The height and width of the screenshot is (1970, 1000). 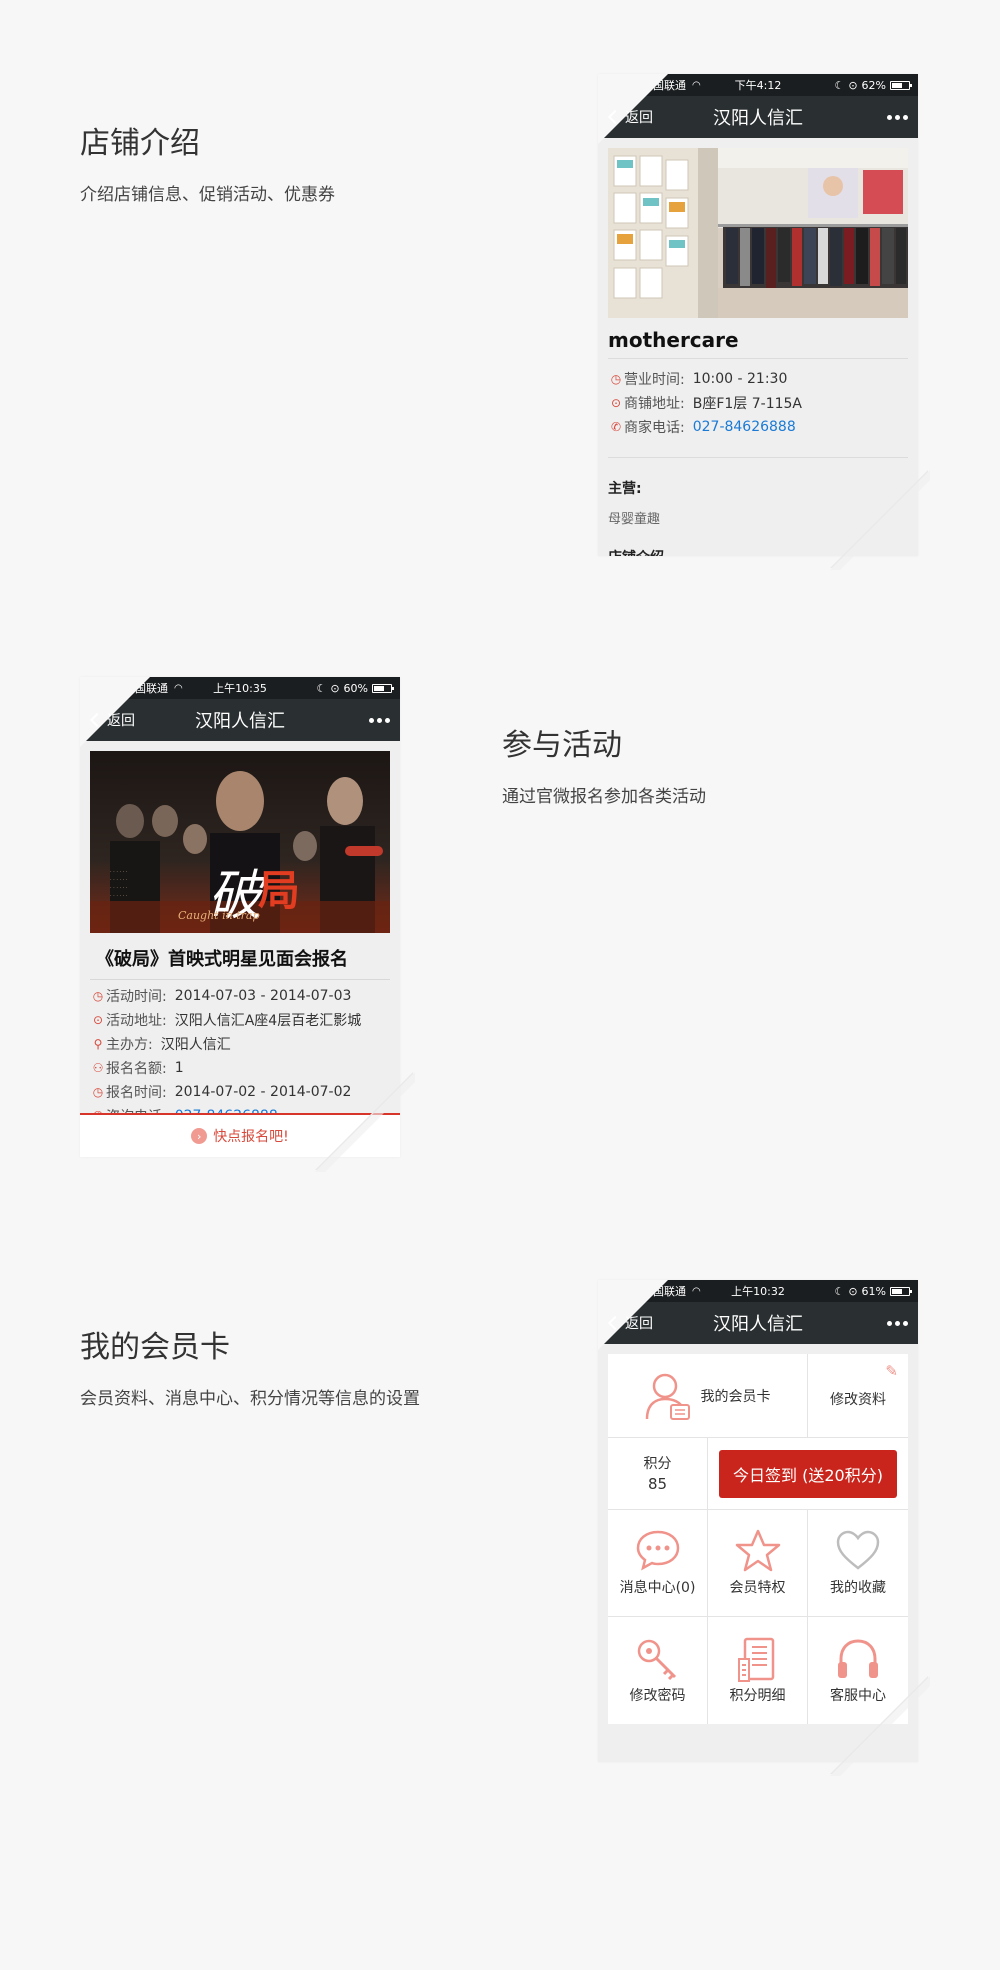 I want to click on grid-item-label: 修改密码, so click(x=657, y=1695).